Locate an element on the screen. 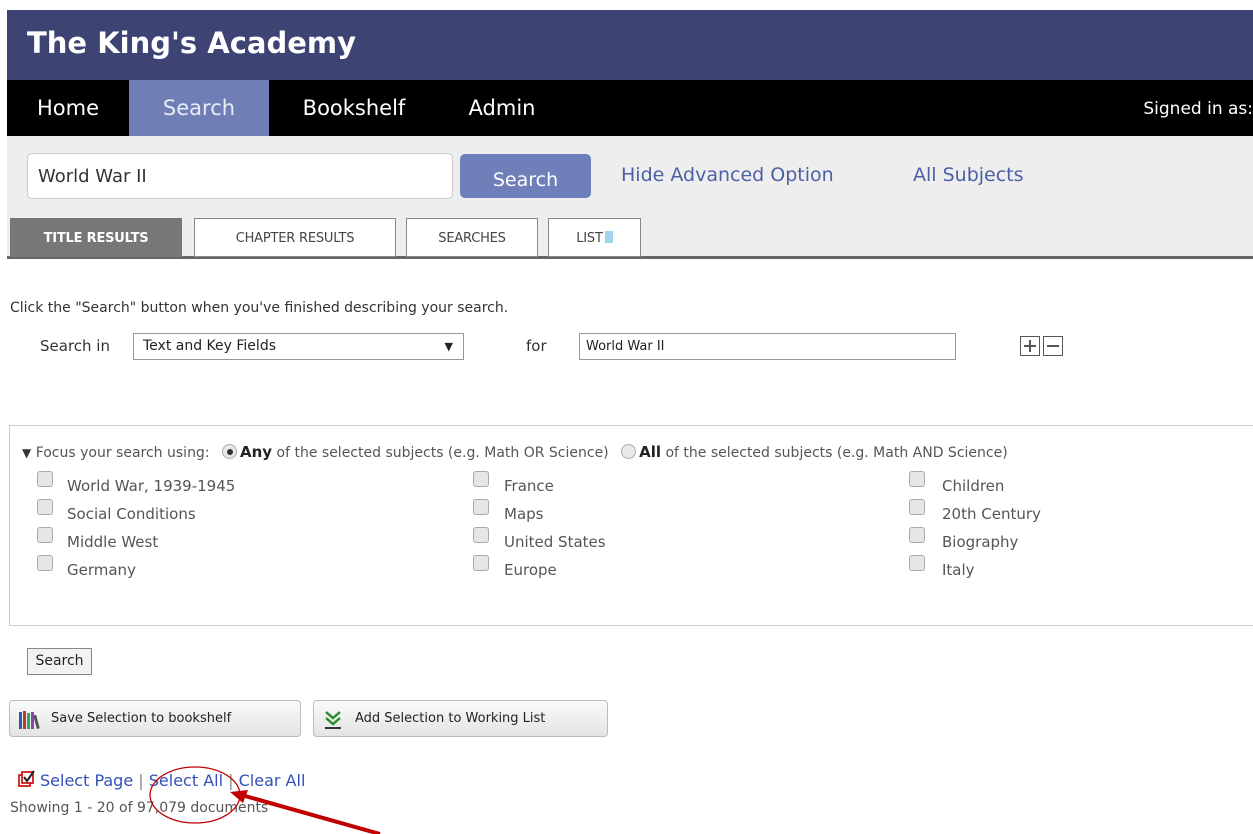  tab-list-label: LIST is located at coordinates (589, 238).